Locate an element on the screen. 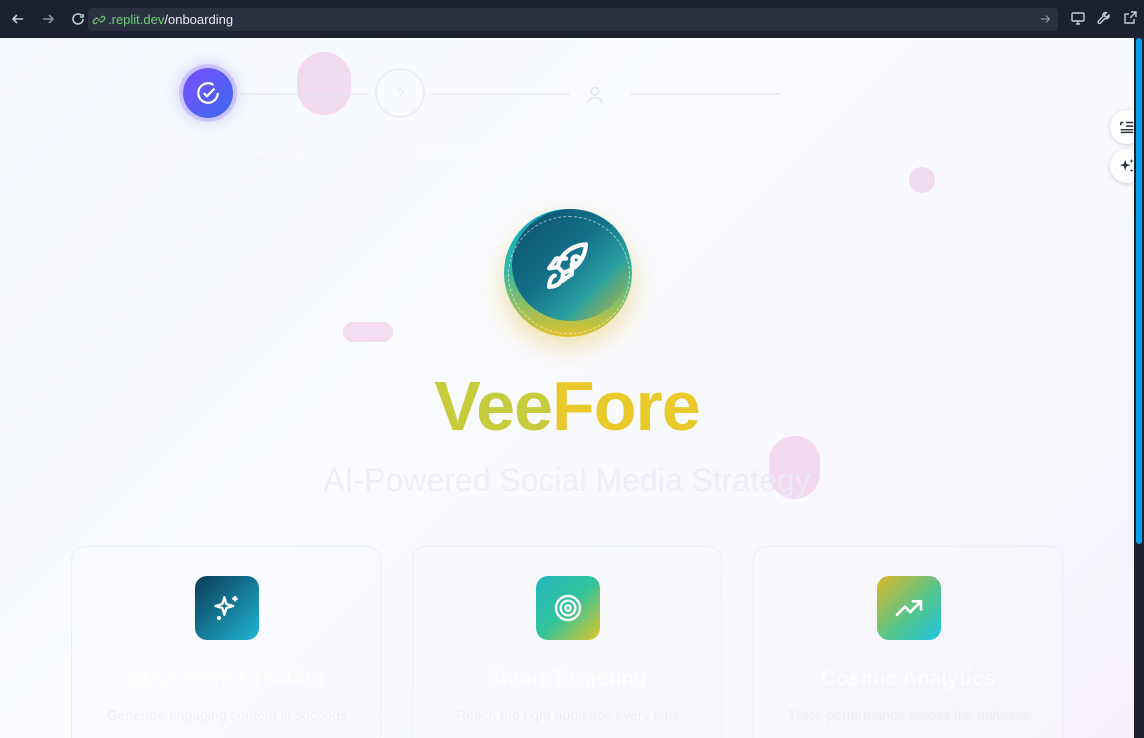  sparkles-icon is located at coordinates (226, 608).